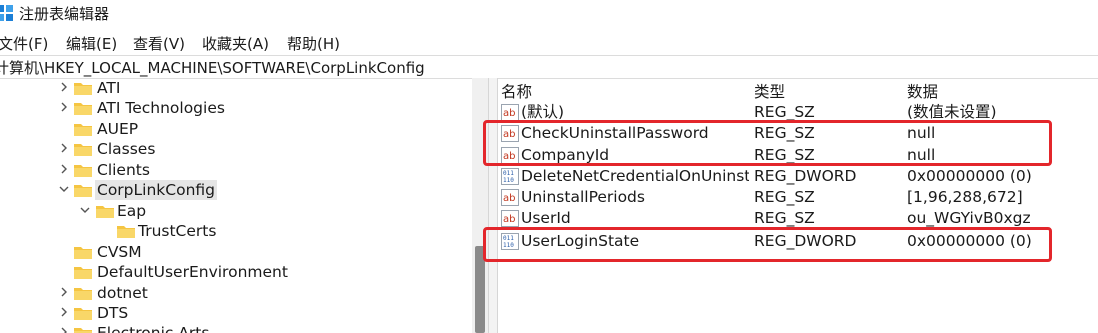 The height and width of the screenshot is (333, 1098). I want to click on tree-item-corplinkconfig: CorpLinkConfig, so click(236, 190).